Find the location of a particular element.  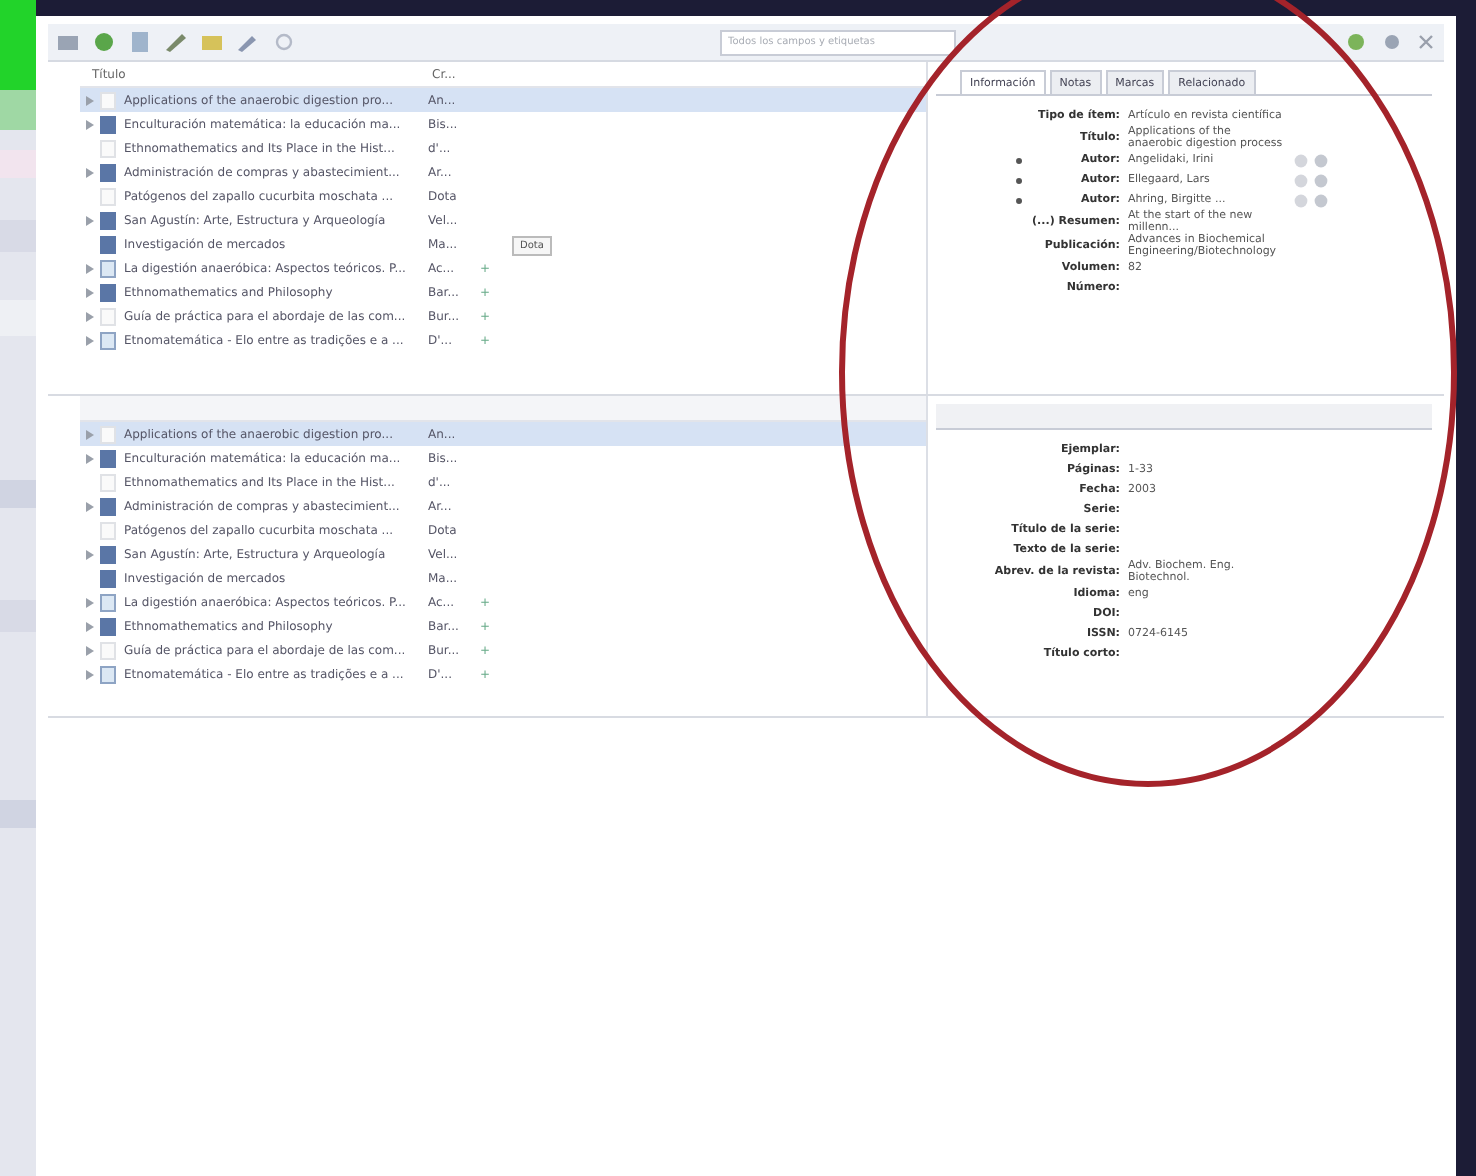

wand-icon is located at coordinates (176, 42).